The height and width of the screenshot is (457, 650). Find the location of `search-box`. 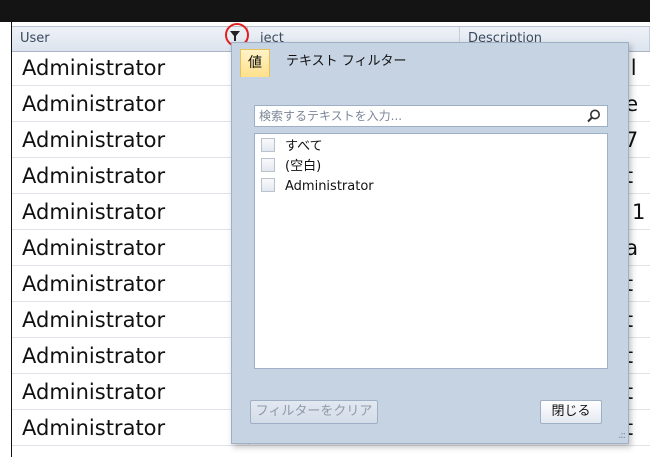

search-box is located at coordinates (431, 116).